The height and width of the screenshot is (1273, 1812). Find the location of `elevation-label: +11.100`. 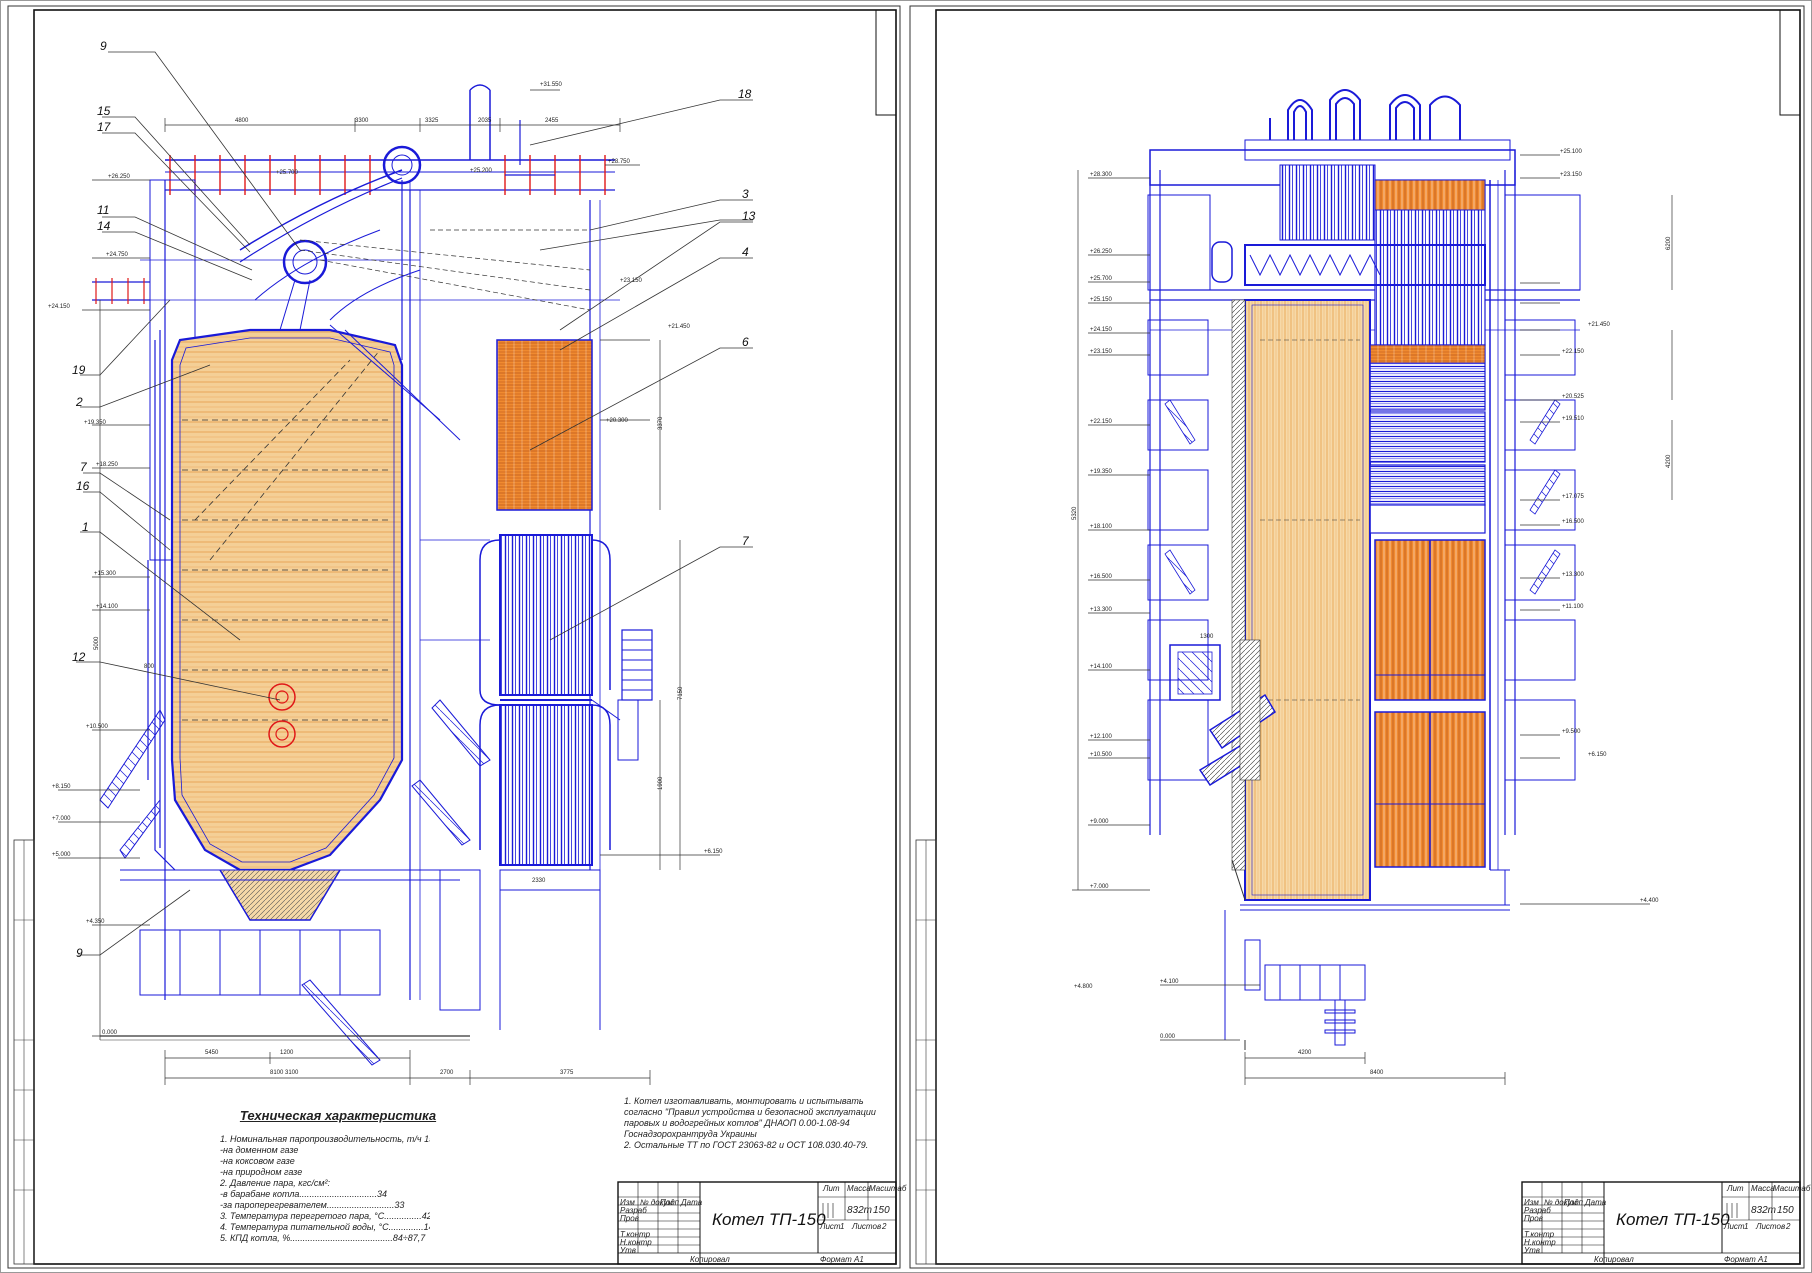

elevation-label: +11.100 is located at coordinates (1573, 607).